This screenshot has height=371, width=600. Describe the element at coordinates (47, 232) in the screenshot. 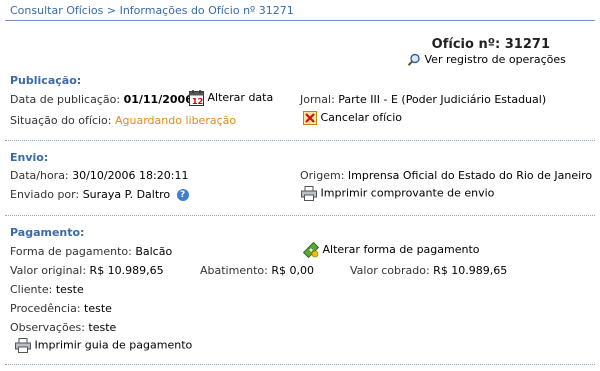

I see `section-title-pagamento: Pagamento:` at that location.